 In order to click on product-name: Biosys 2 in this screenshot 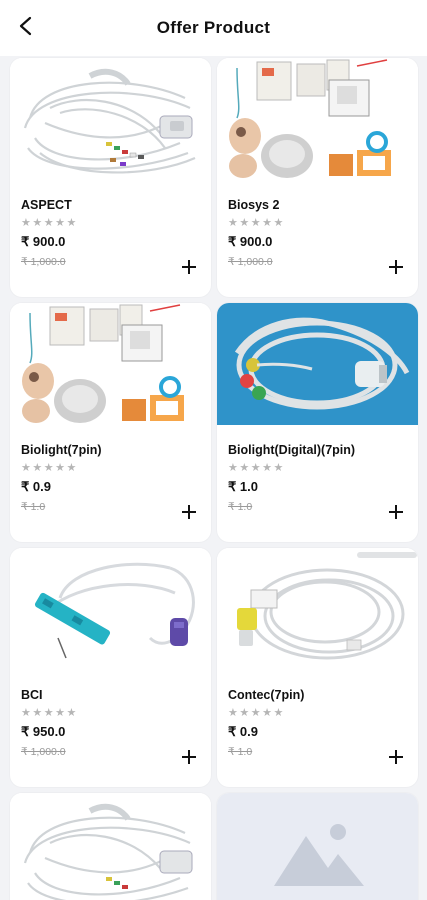, I will do `click(254, 205)`.